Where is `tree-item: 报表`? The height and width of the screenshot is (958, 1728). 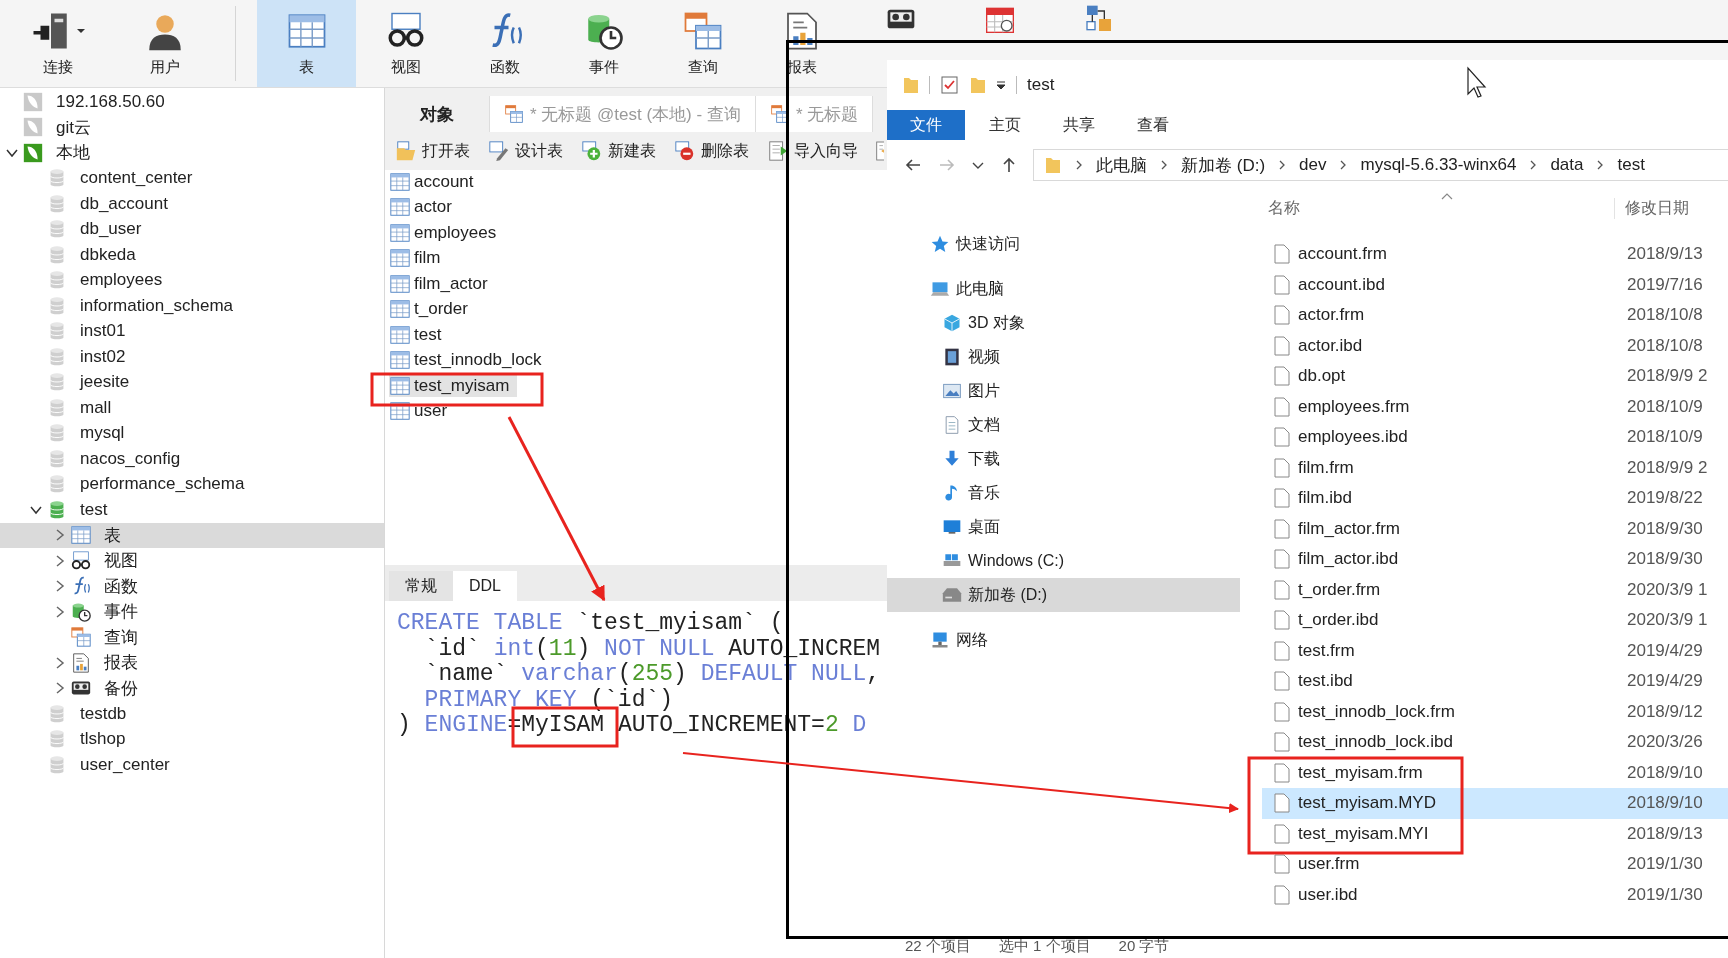
tree-item: 报表 is located at coordinates (192, 663).